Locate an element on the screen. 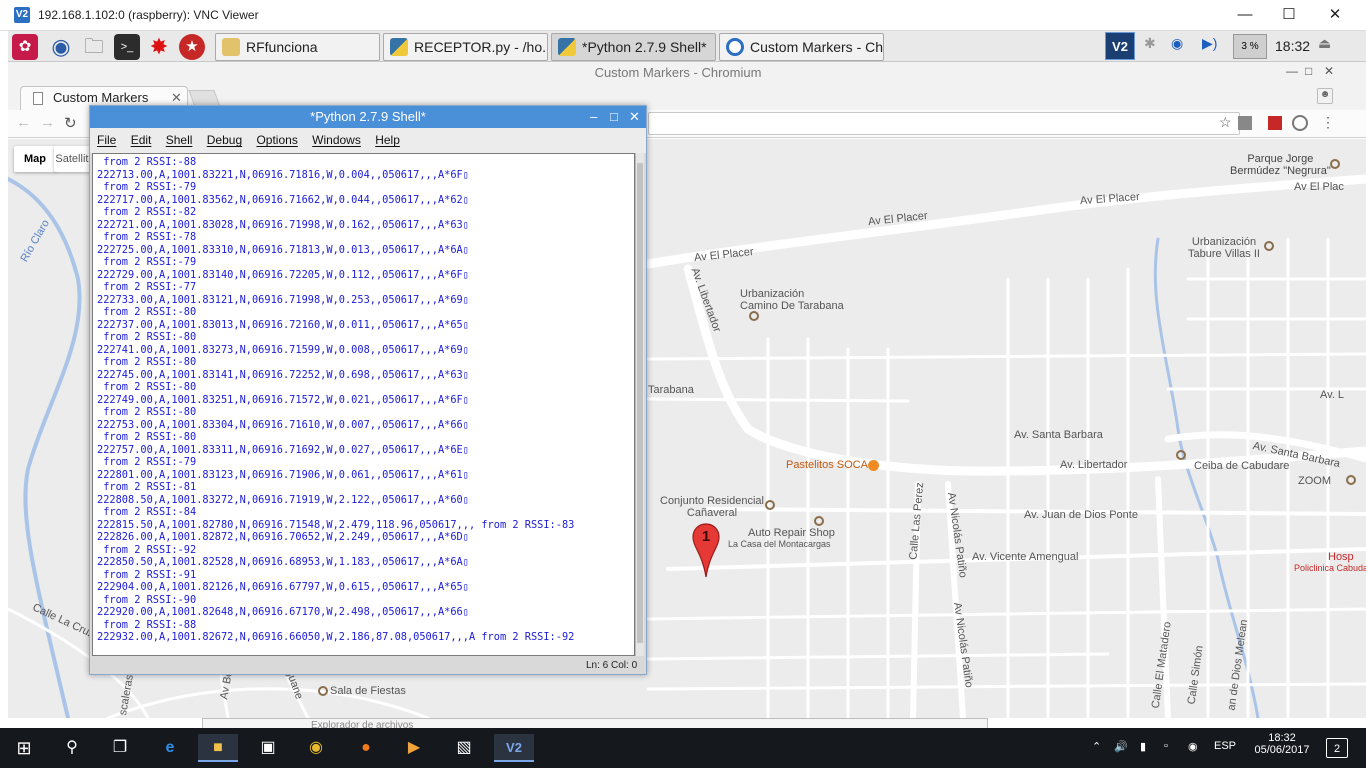 The height and width of the screenshot is (768, 1366). map-label-urb-tabure: Urbanización Tabure Villas II is located at coordinates (1224, 248).